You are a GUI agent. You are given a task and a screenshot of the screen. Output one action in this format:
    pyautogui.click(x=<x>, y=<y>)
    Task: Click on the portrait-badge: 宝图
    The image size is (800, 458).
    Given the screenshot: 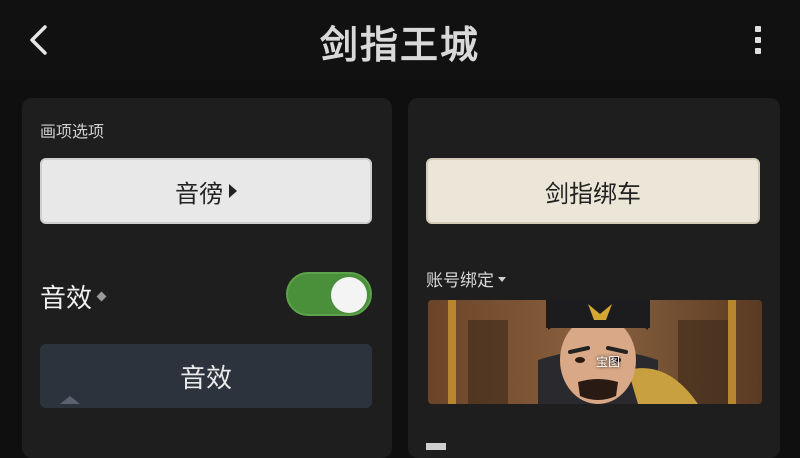 What is the action you would take?
    pyautogui.click(x=608, y=362)
    